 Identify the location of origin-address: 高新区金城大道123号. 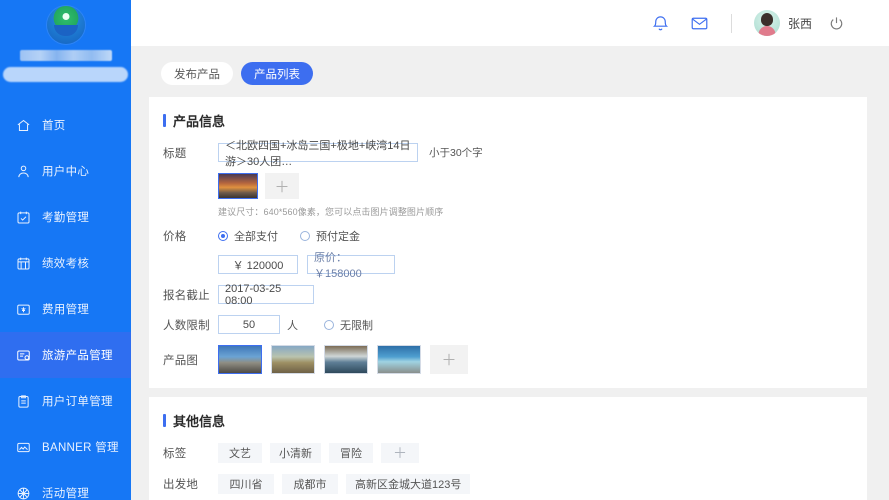
(408, 484).